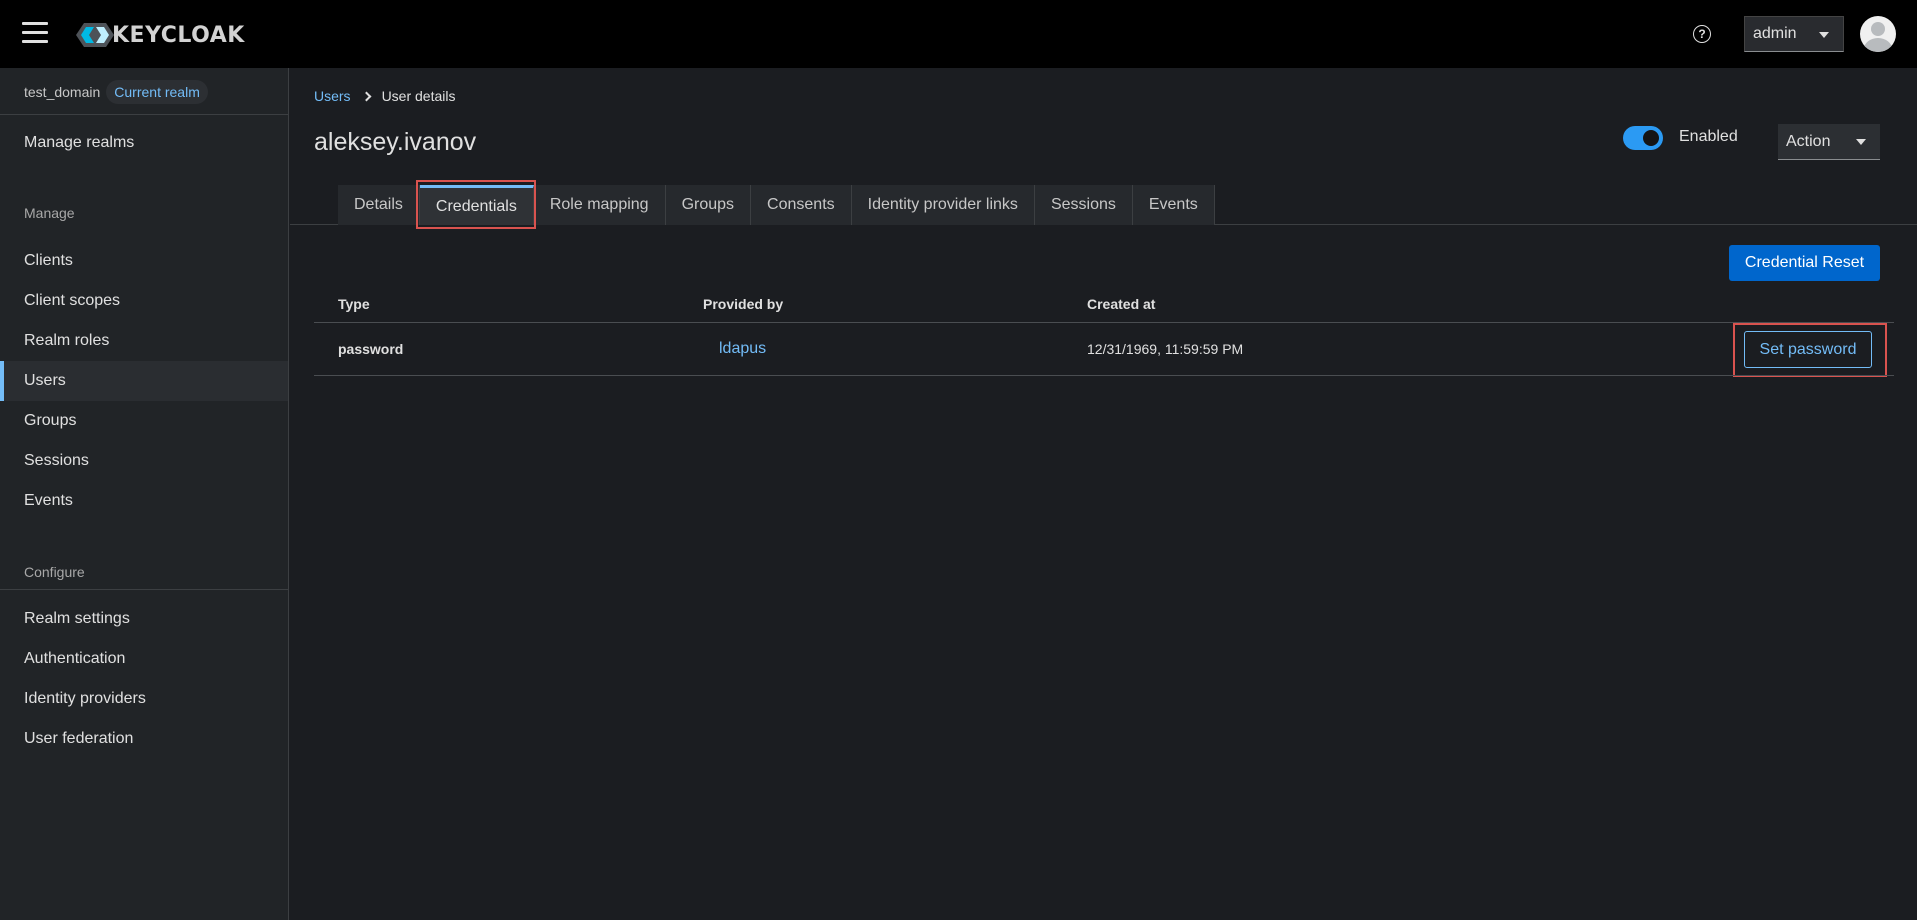 The height and width of the screenshot is (920, 1917). Describe the element at coordinates (743, 304) in the screenshot. I see `column-header-provided-by: Provided by` at that location.